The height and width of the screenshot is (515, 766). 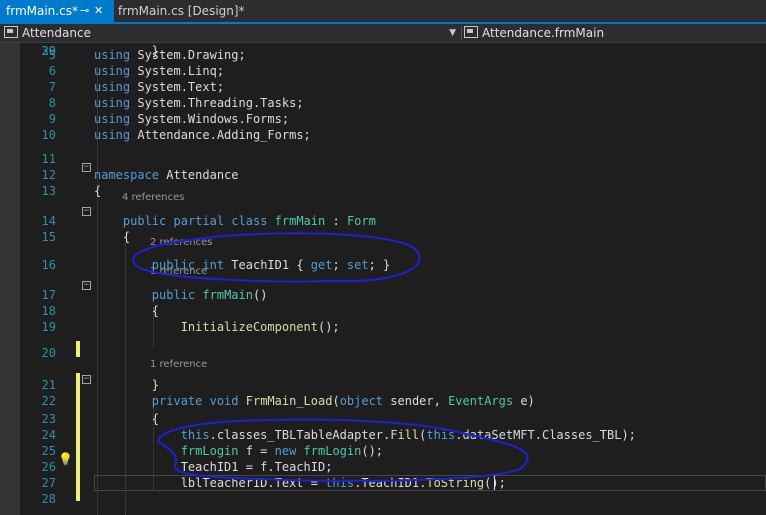 I want to click on class-icon, so click(x=471, y=32).